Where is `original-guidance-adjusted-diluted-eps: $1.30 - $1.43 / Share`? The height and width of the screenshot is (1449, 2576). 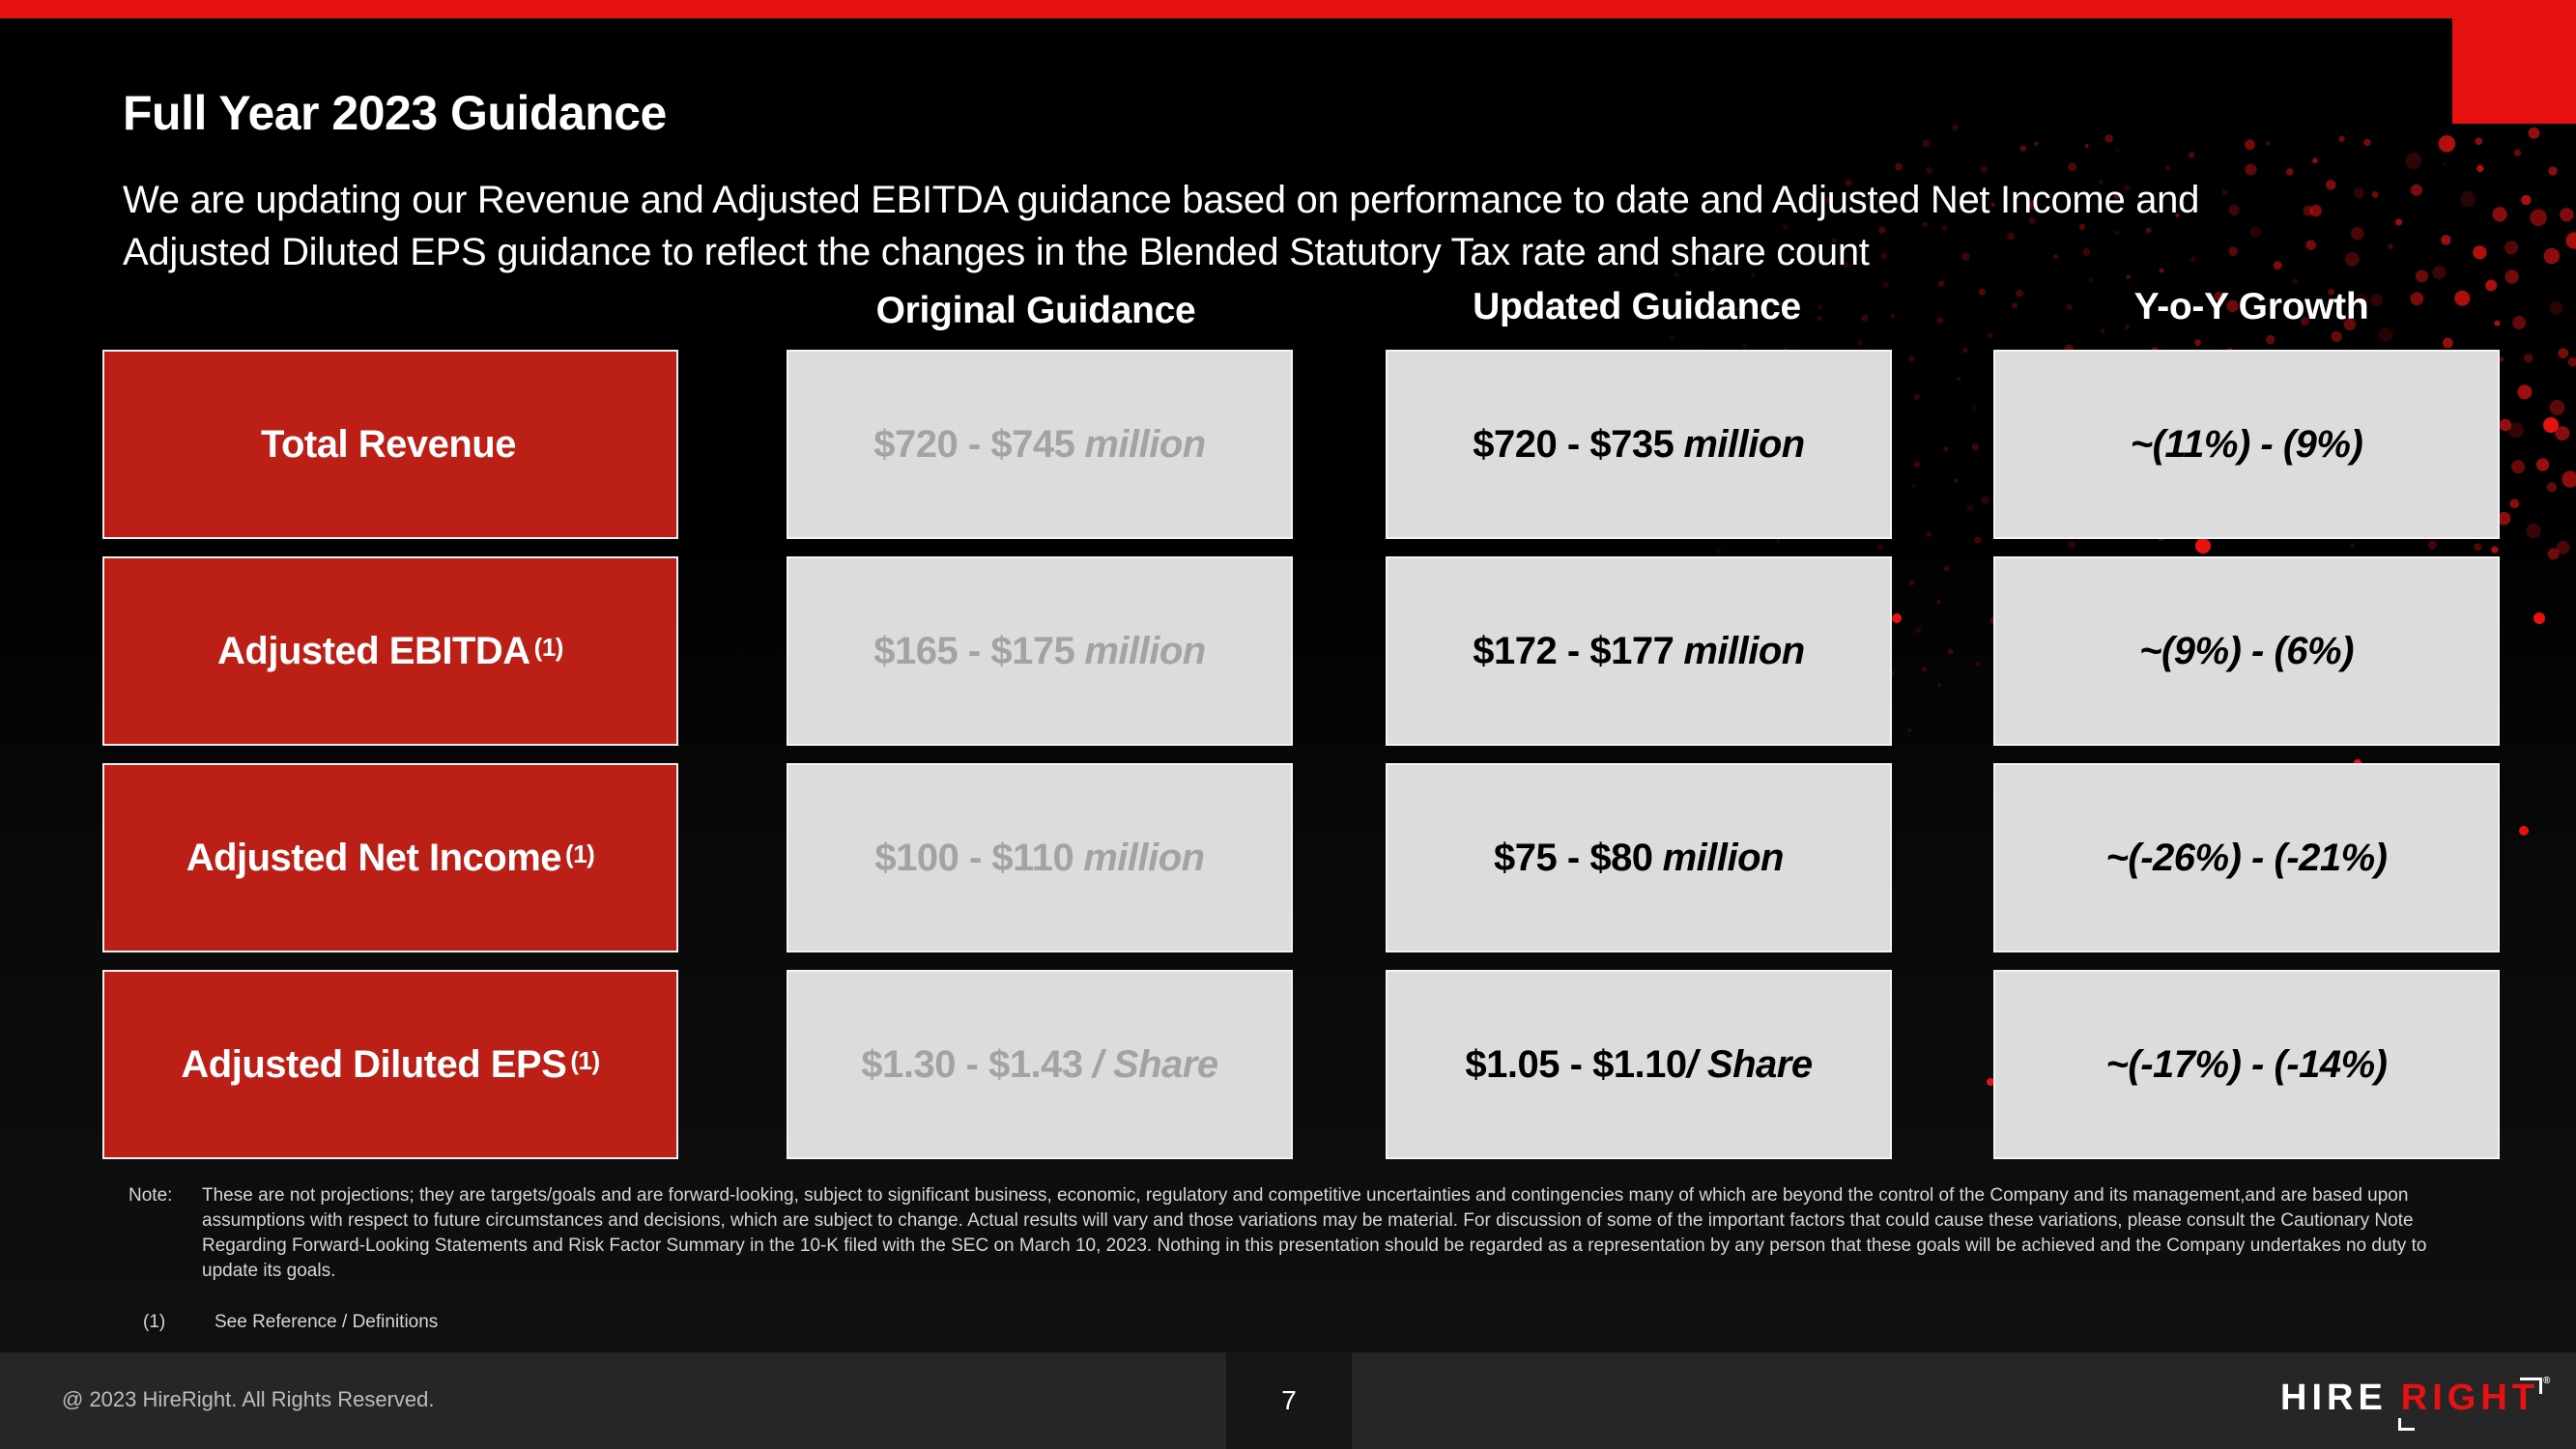 original-guidance-adjusted-diluted-eps: $1.30 - $1.43 / Share is located at coordinates (1040, 1064).